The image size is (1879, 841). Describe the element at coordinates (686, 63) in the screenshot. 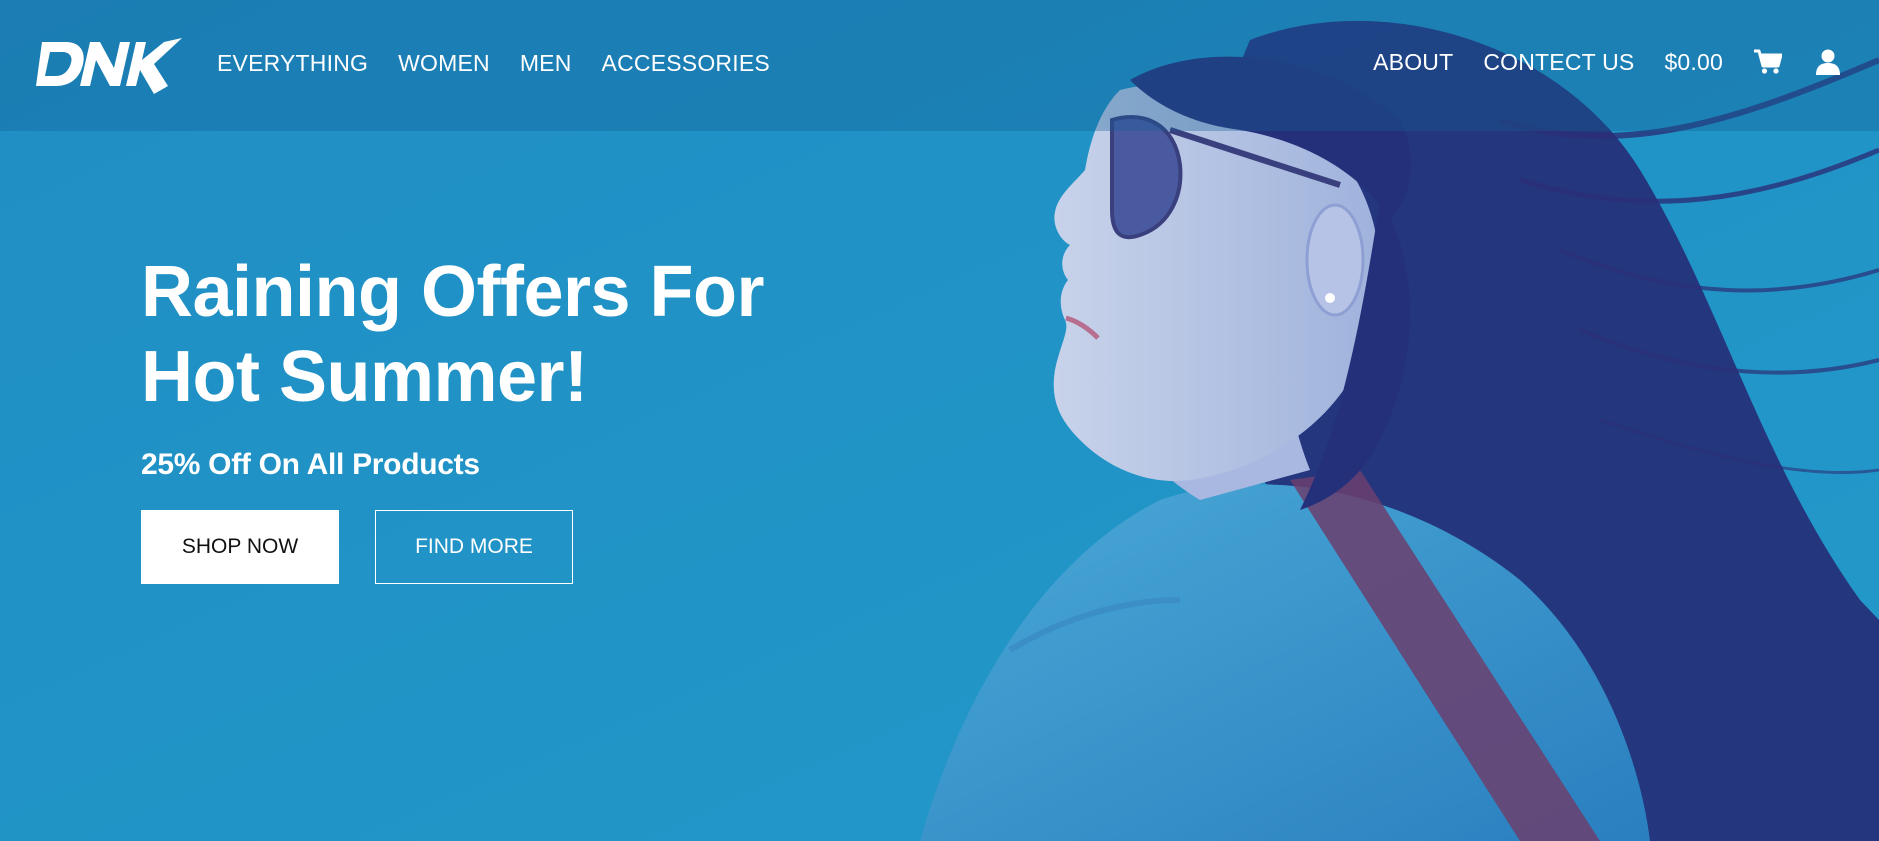

I see `nav-accessories: ACCESSORIES` at that location.